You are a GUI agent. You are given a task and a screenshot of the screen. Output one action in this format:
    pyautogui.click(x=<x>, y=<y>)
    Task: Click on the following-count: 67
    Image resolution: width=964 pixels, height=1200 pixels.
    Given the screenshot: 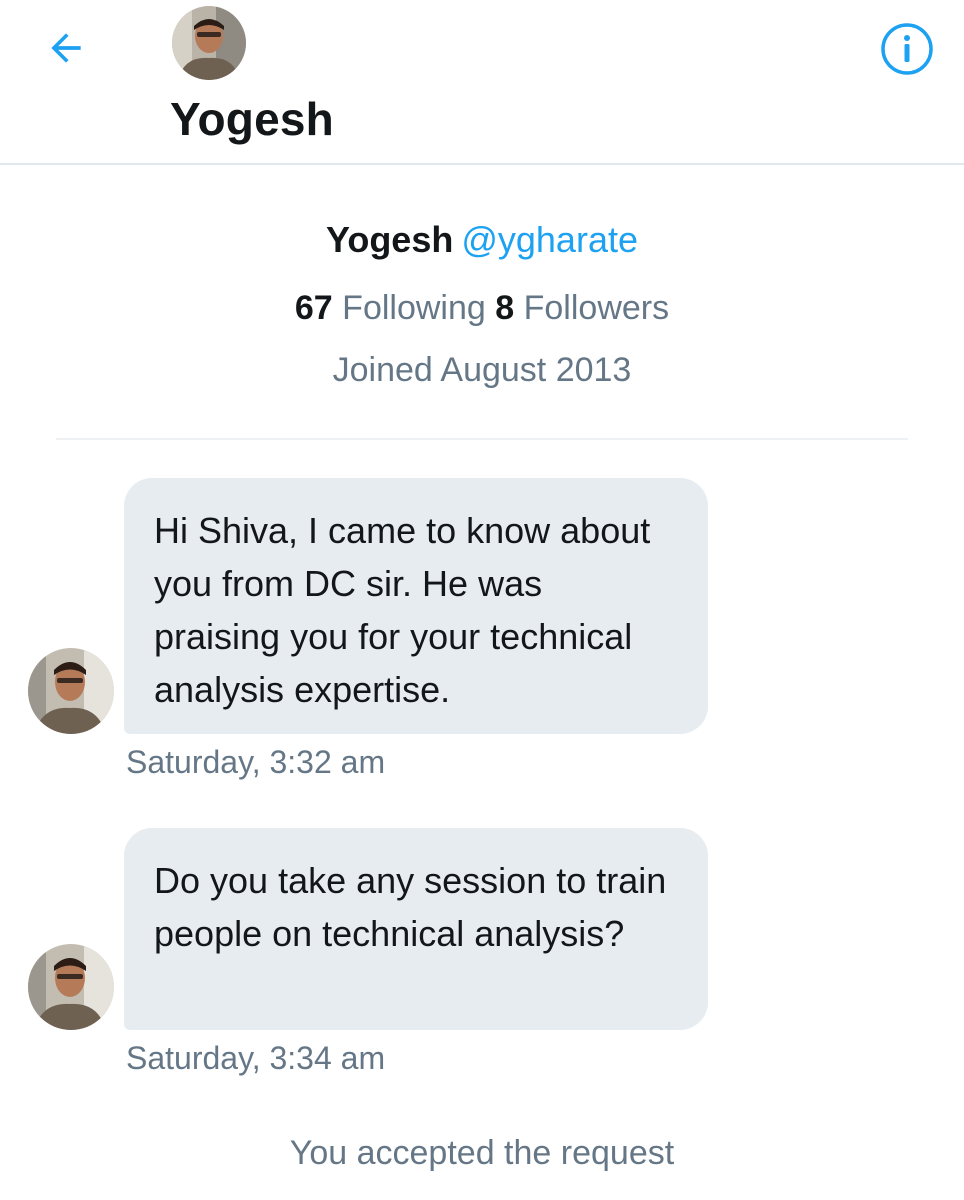 What is the action you would take?
    pyautogui.click(x=313, y=308)
    